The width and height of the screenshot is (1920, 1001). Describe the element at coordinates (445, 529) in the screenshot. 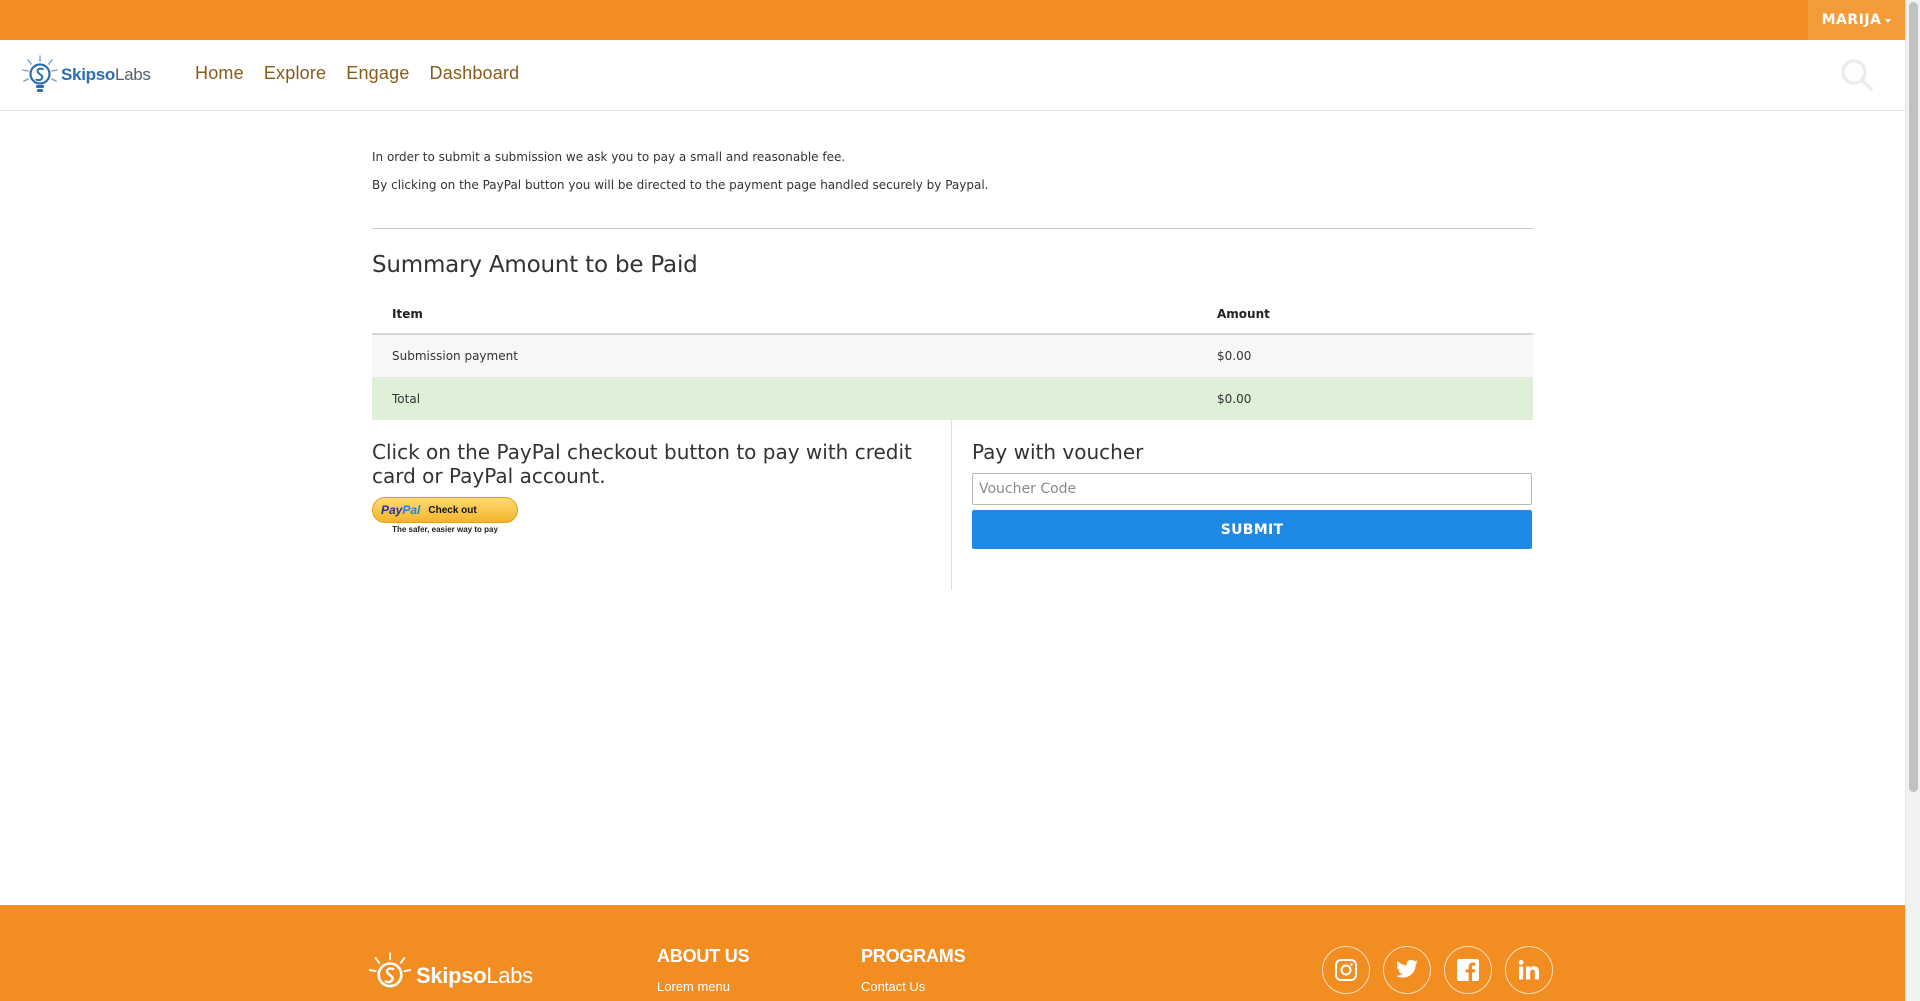

I see `paypal-tagline: The safer, easier way to pay` at that location.